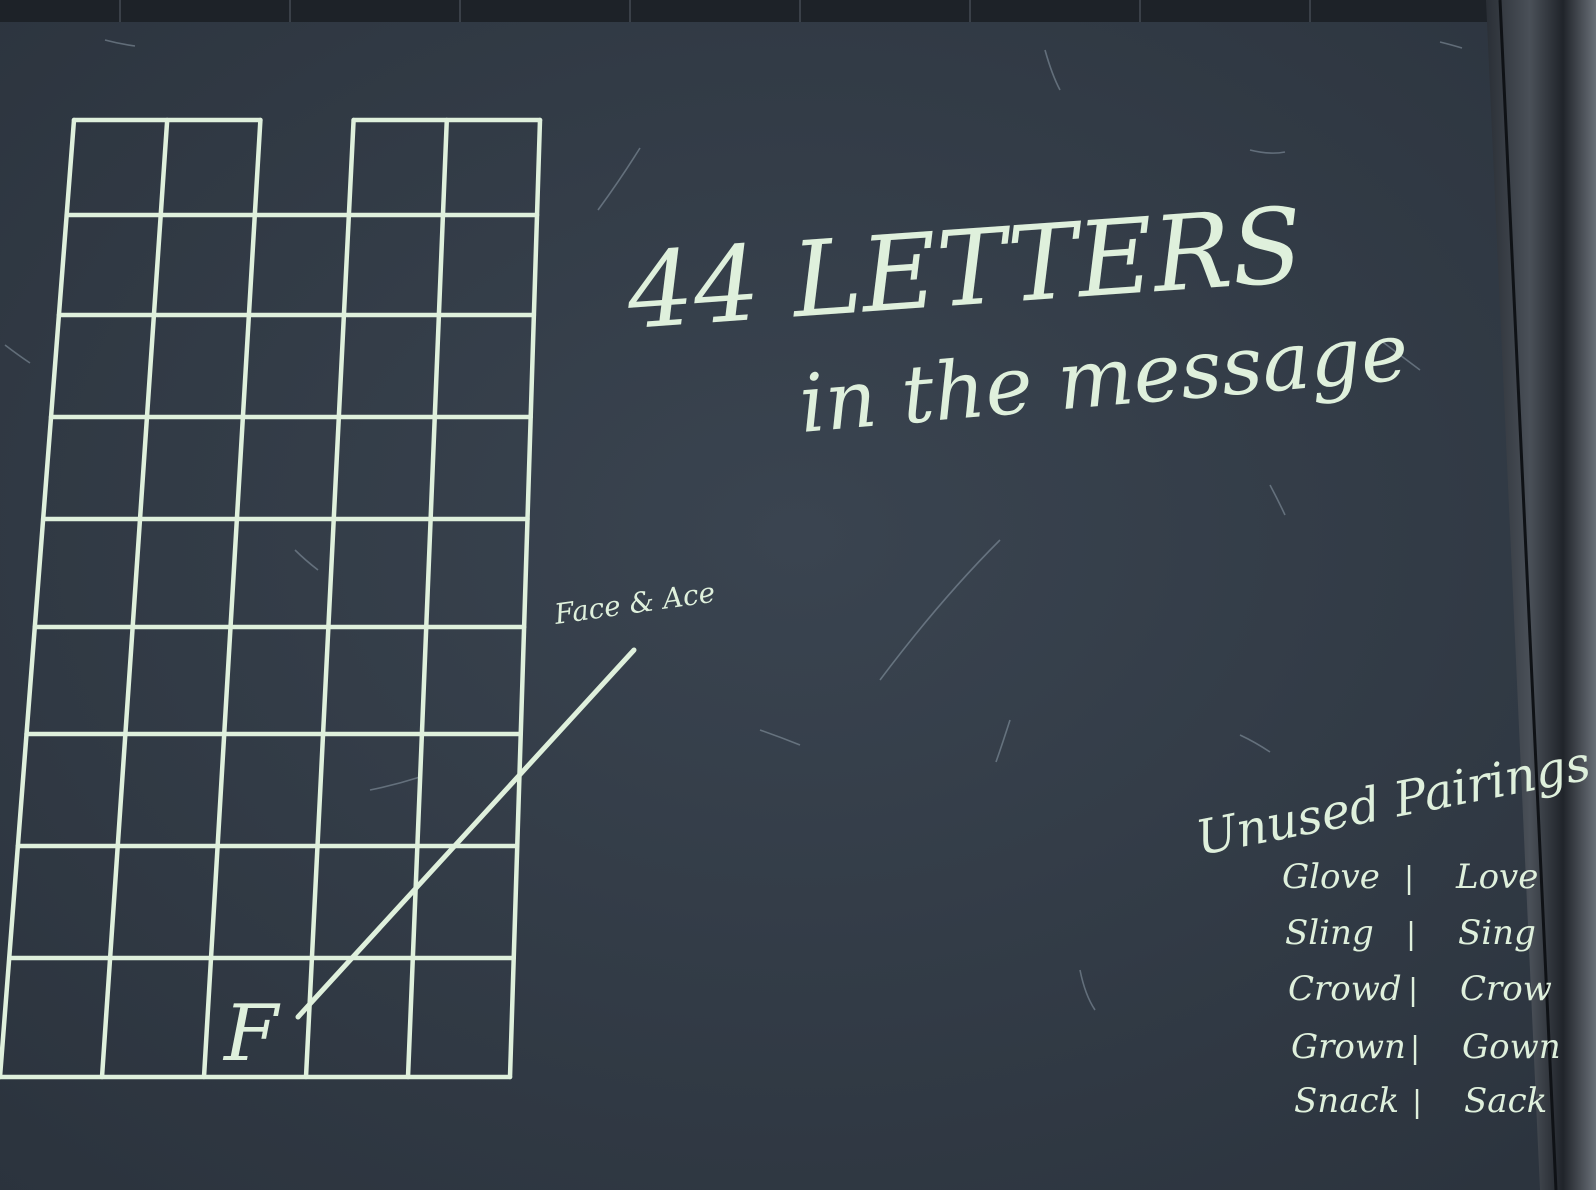 The height and width of the screenshot is (1190, 1596). I want to click on pairing-left-word: Sling, so click(1329, 933).